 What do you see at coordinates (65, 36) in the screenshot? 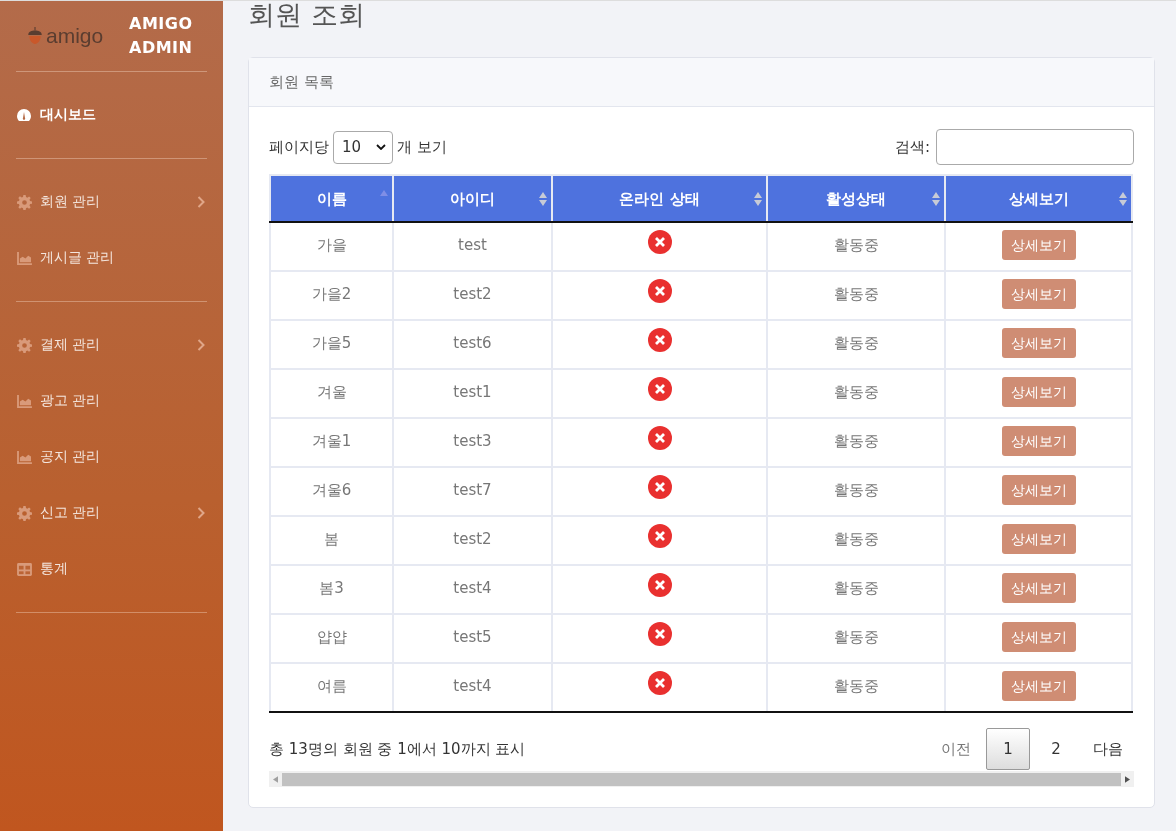
I see `amigo-logo: amigo` at bounding box center [65, 36].